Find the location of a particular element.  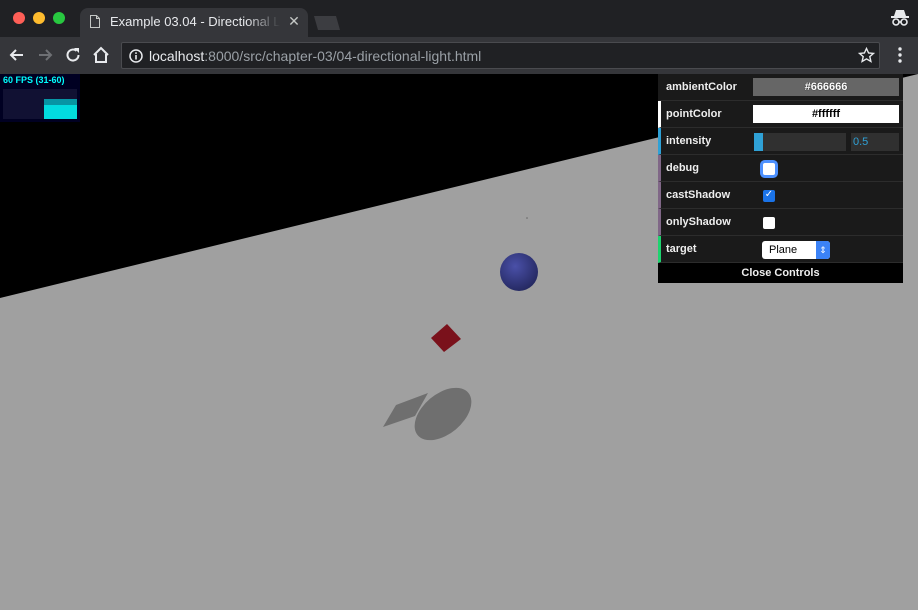

checkmark-icon: ✓ is located at coordinates (769, 194).